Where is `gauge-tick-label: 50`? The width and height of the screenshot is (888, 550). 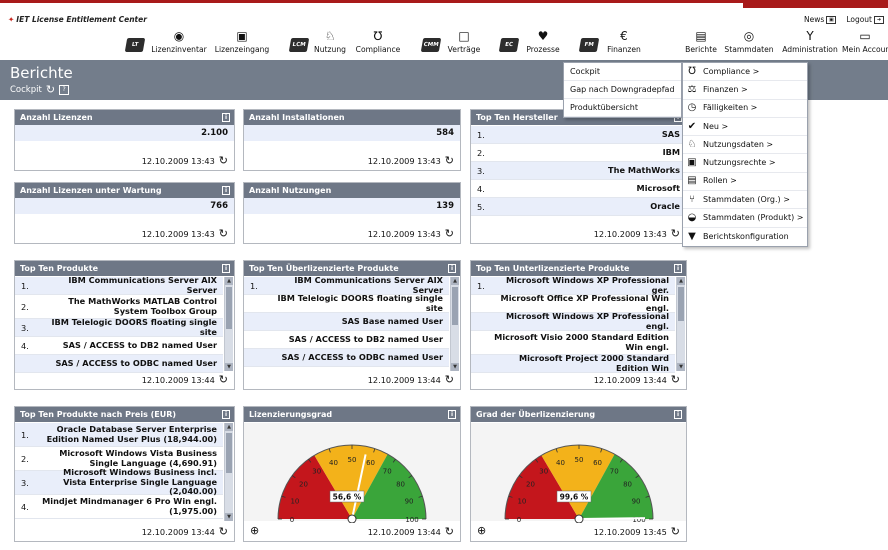
gauge-tick-label: 50 is located at coordinates (579, 460).